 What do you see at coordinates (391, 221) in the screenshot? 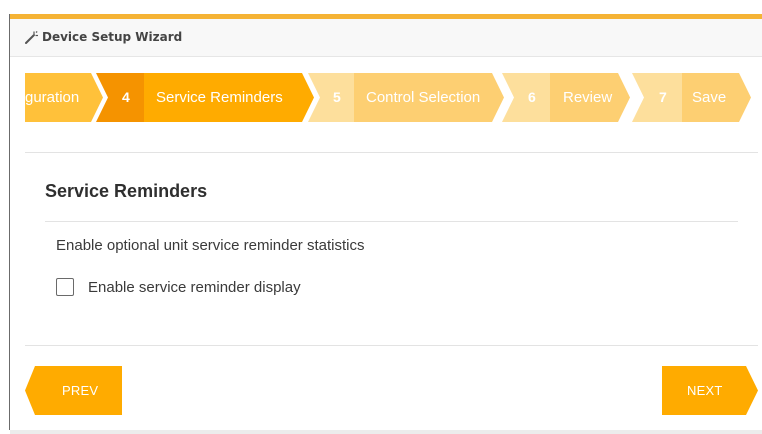
I see `title-divider` at bounding box center [391, 221].